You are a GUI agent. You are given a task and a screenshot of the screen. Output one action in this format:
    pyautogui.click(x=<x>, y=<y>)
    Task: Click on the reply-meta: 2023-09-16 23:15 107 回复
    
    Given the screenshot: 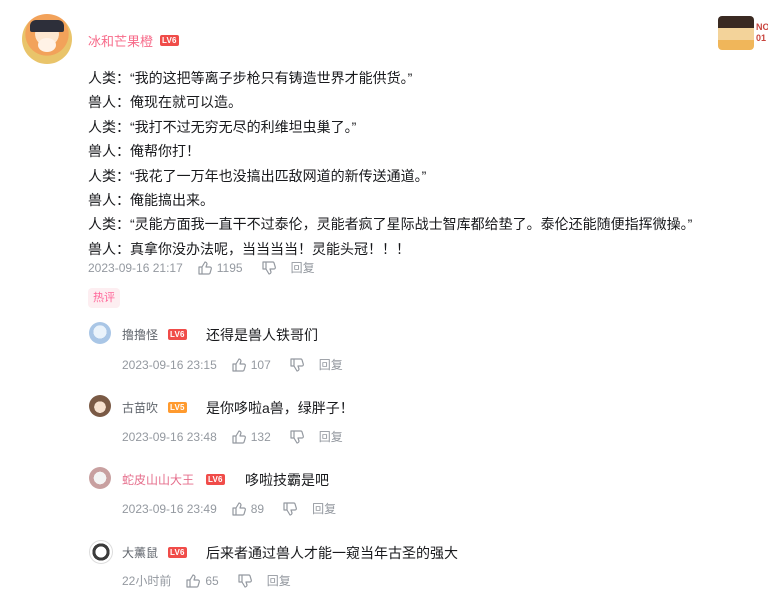 What is the action you would take?
    pyautogui.click(x=232, y=364)
    